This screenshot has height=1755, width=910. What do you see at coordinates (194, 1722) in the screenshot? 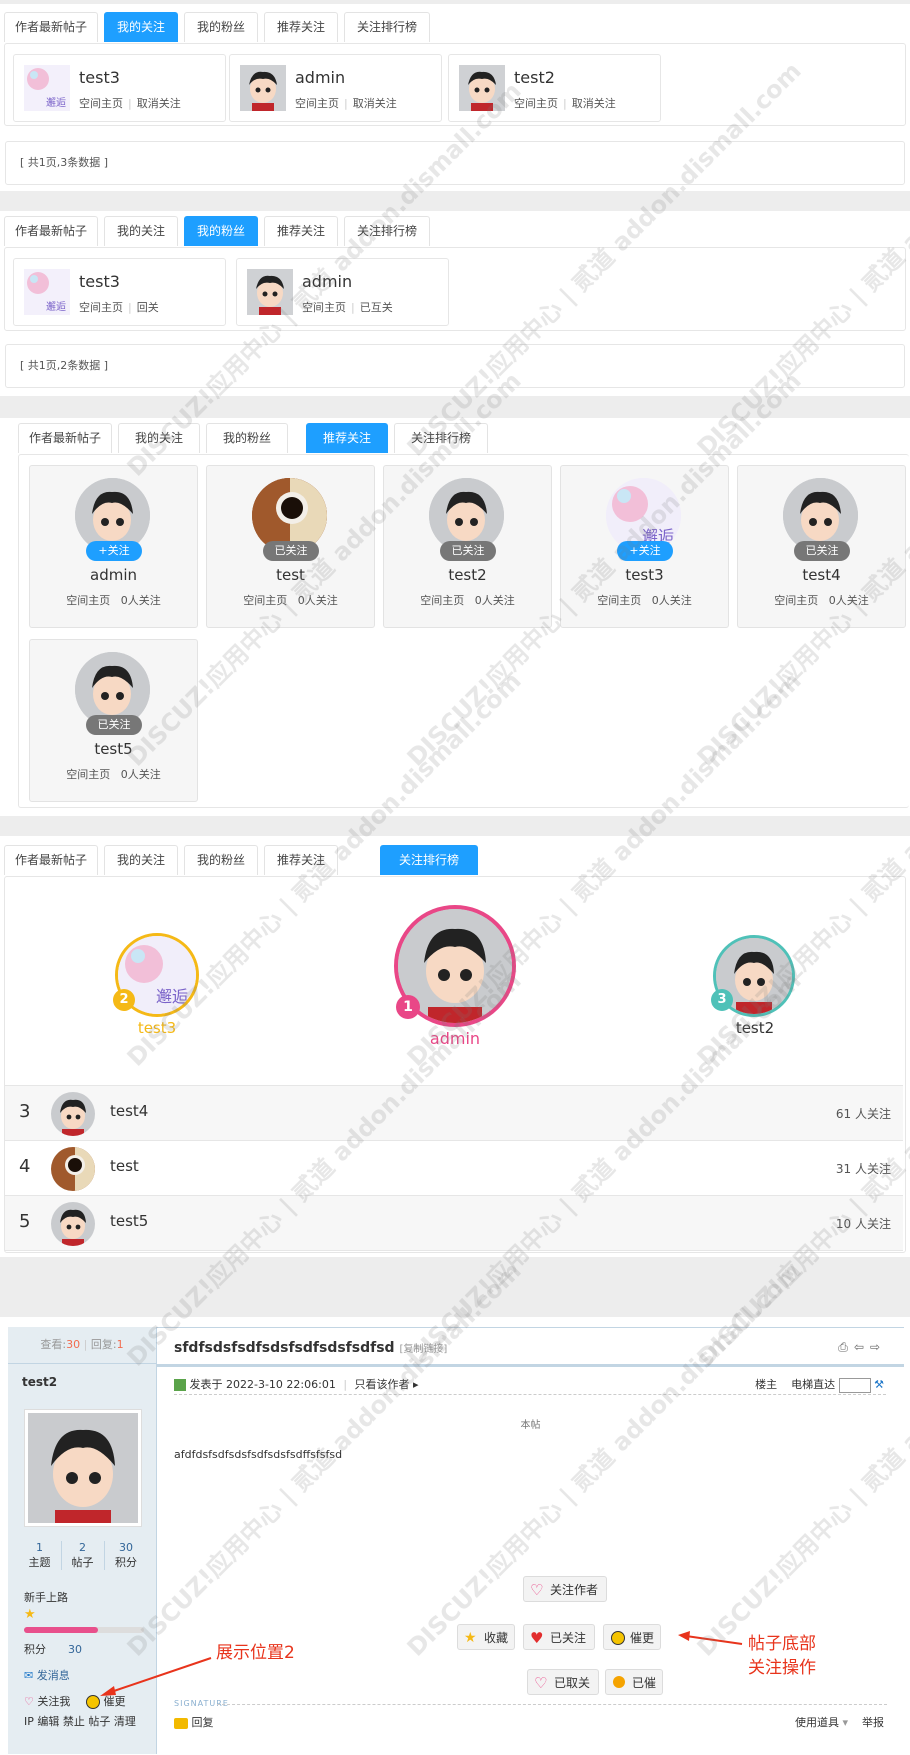
I see `reply-link: 回复` at bounding box center [194, 1722].